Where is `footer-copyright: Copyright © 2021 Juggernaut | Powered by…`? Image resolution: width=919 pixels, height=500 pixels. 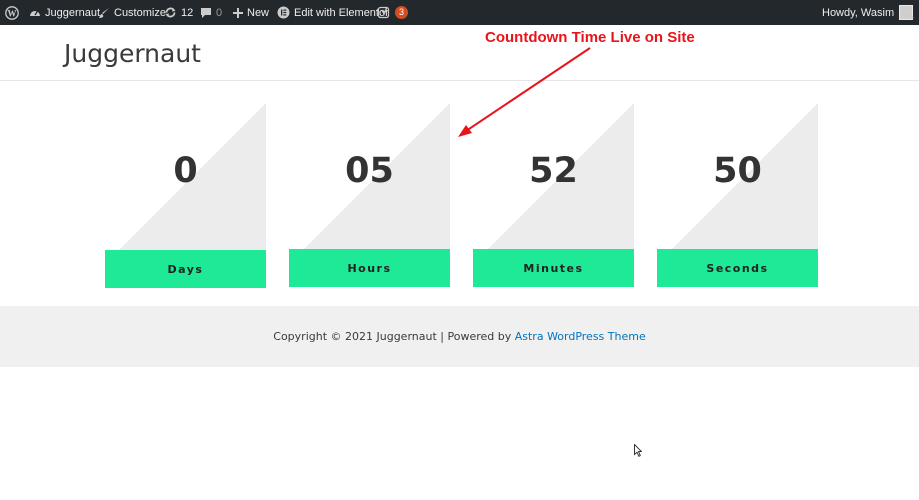 footer-copyright: Copyright © 2021 Juggernaut | Powered by… is located at coordinates (459, 336).